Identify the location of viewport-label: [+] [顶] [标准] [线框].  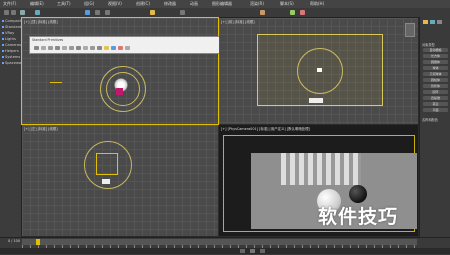
(41, 21).